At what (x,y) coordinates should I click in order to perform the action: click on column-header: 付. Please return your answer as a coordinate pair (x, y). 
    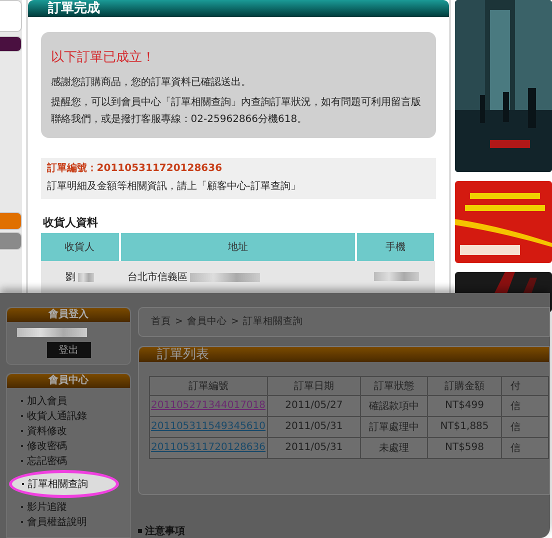
    Looking at the image, I should click on (525, 386).